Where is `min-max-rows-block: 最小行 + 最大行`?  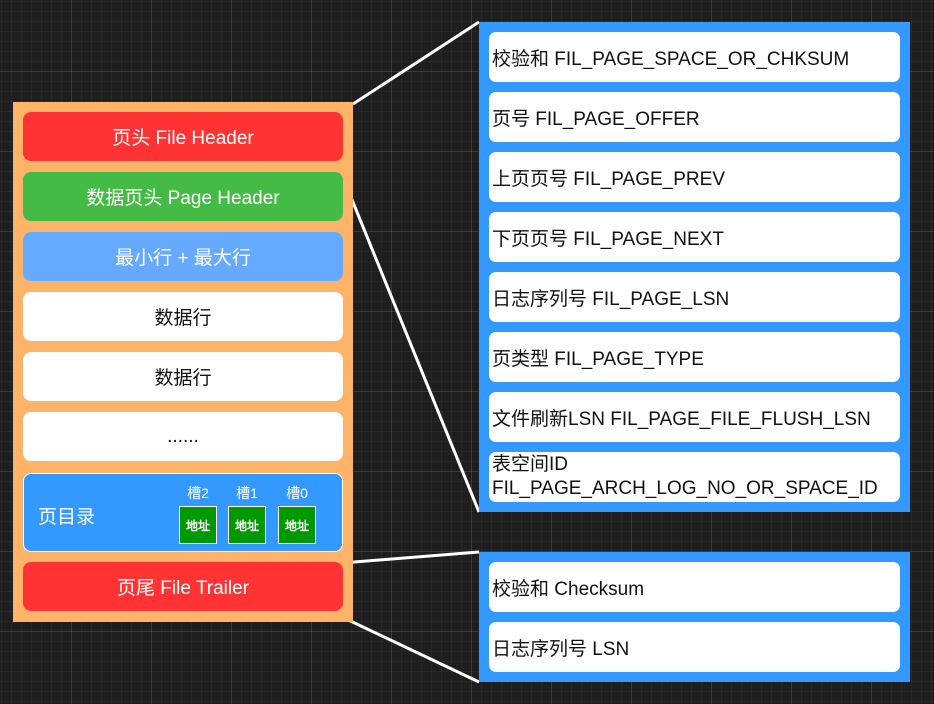 min-max-rows-block: 最小行 + 最大行 is located at coordinates (183, 256).